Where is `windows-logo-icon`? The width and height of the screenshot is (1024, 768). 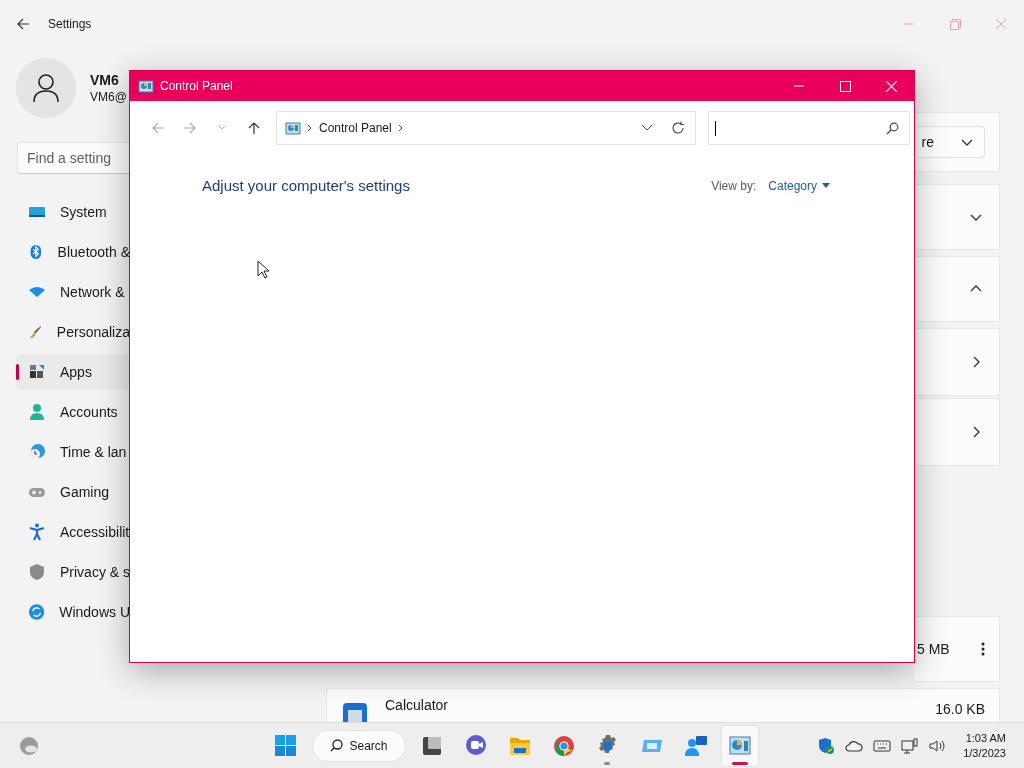 windows-logo-icon is located at coordinates (286, 745).